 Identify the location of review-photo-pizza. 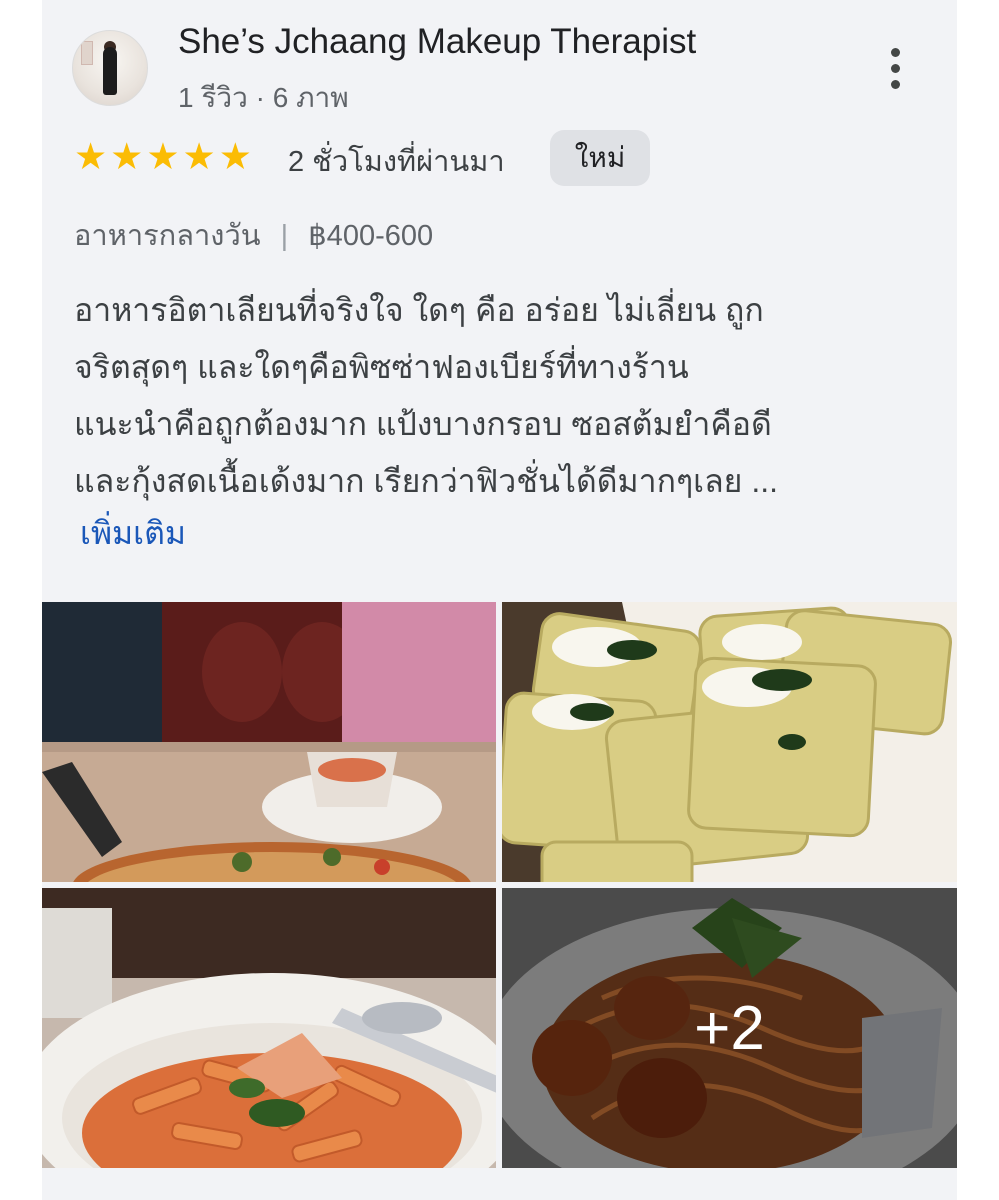
(269, 742).